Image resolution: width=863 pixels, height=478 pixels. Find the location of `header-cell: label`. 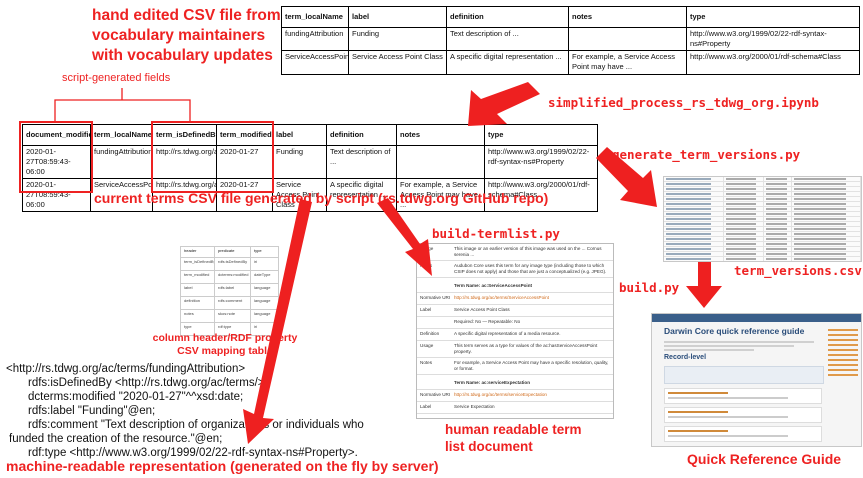

header-cell: label is located at coordinates (397, 17).